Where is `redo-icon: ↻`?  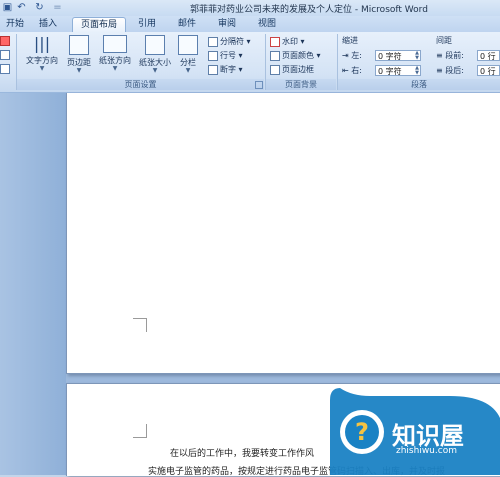 redo-icon: ↻ is located at coordinates (39, 7).